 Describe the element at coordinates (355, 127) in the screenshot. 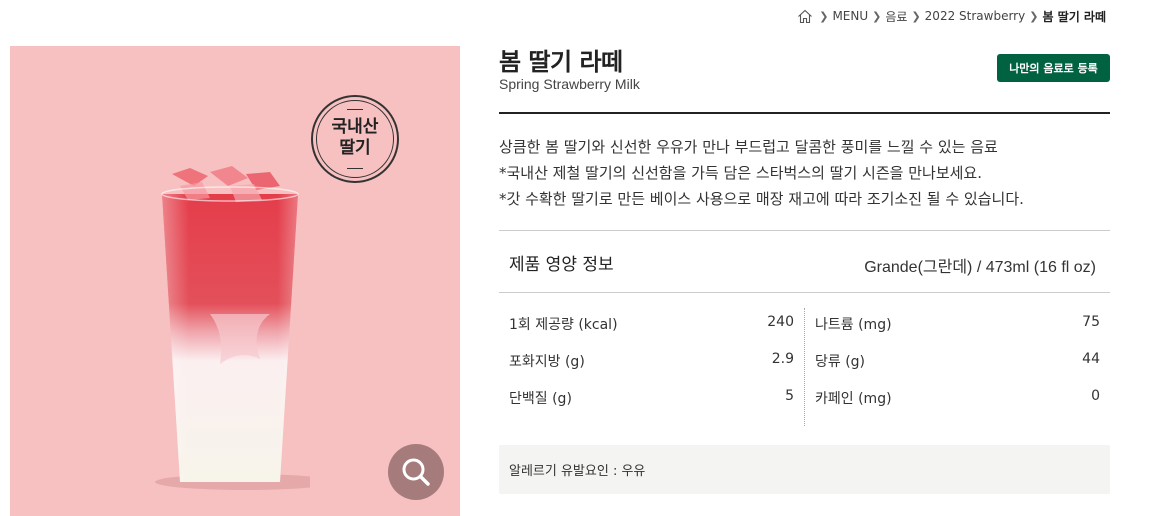

I see `badge-line-1: 국내산` at that location.